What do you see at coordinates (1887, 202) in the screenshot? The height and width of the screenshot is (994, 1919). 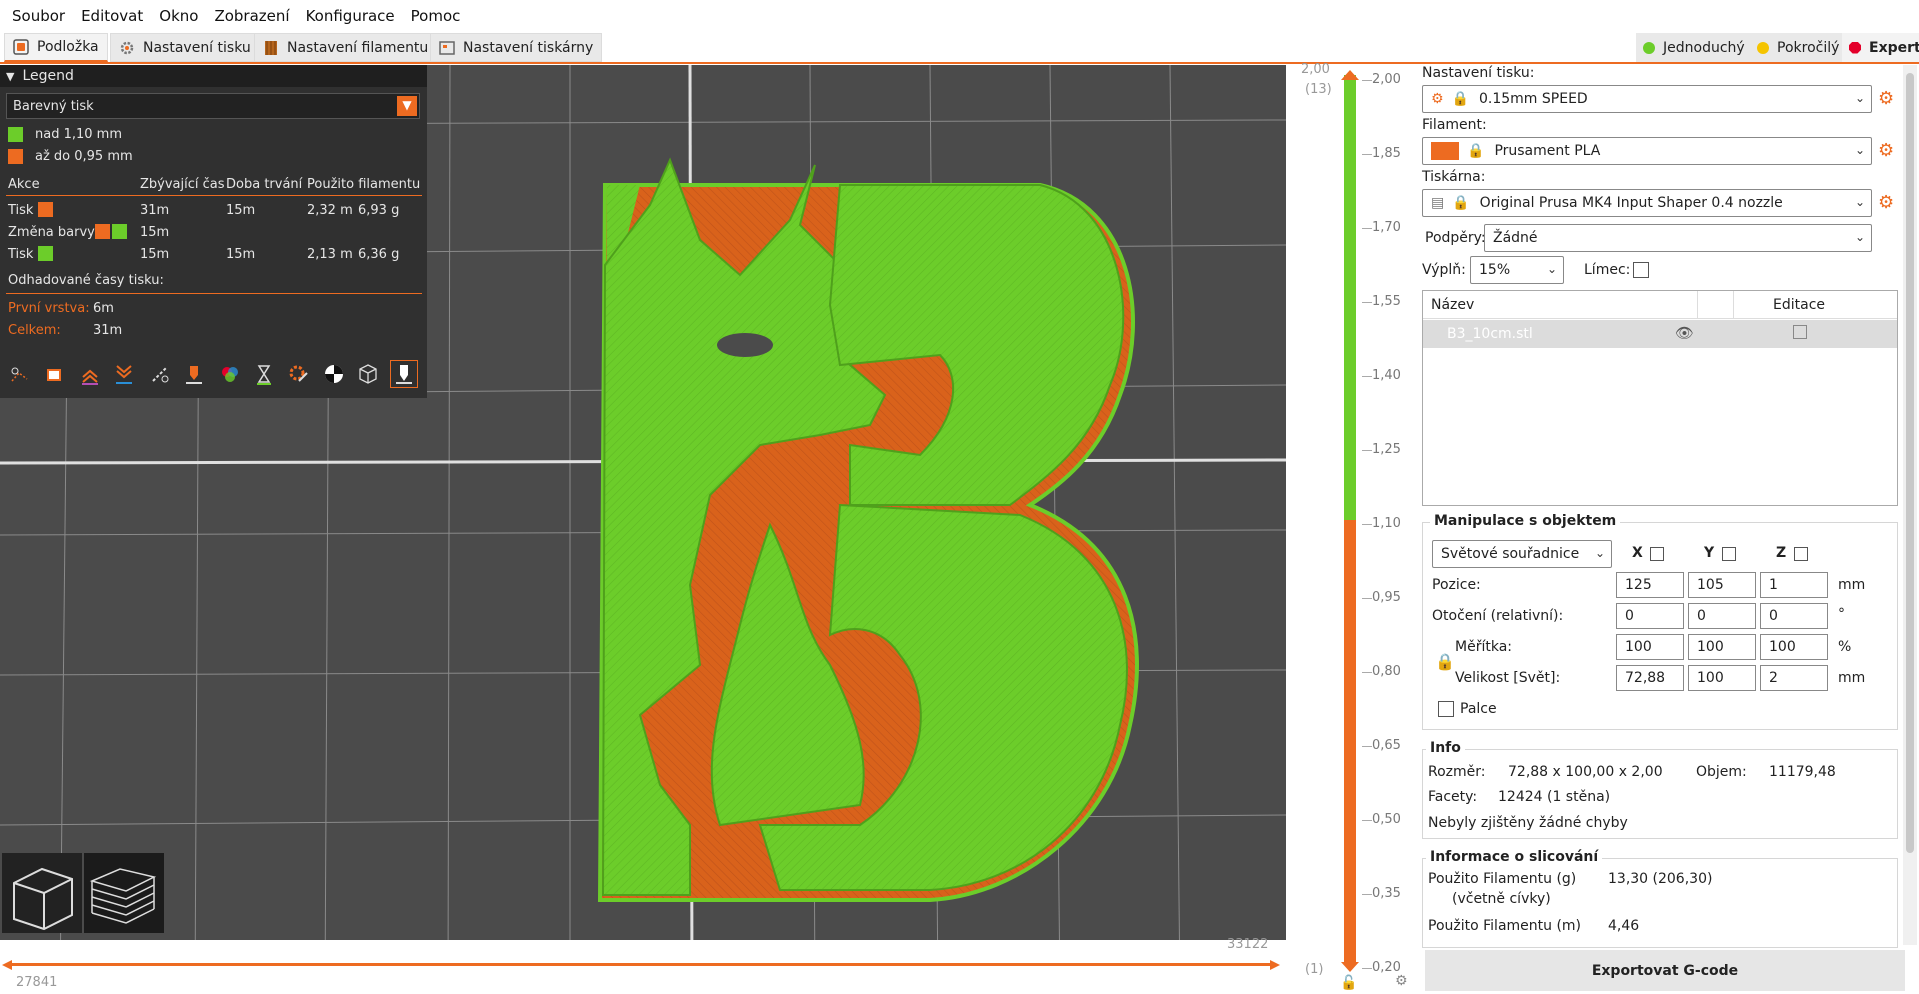 I see `edit-printer-gear-icon: ⚙` at bounding box center [1887, 202].